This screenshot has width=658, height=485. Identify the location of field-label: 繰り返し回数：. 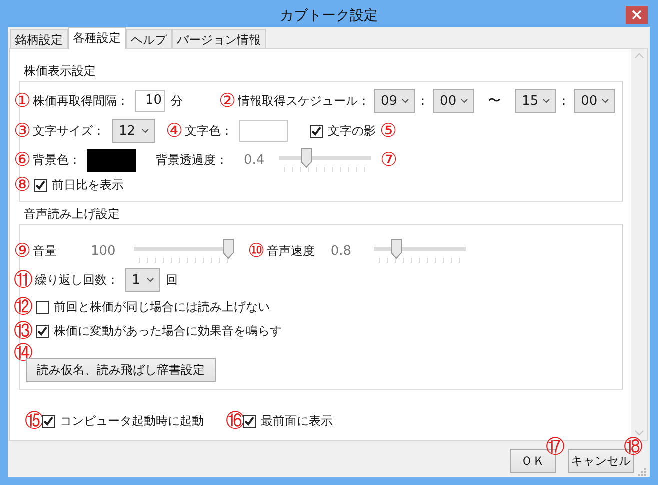
(77, 280).